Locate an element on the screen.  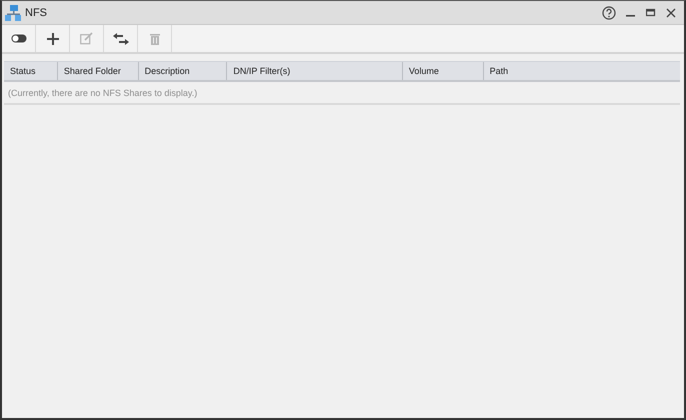
edit-icon is located at coordinates (86, 38).